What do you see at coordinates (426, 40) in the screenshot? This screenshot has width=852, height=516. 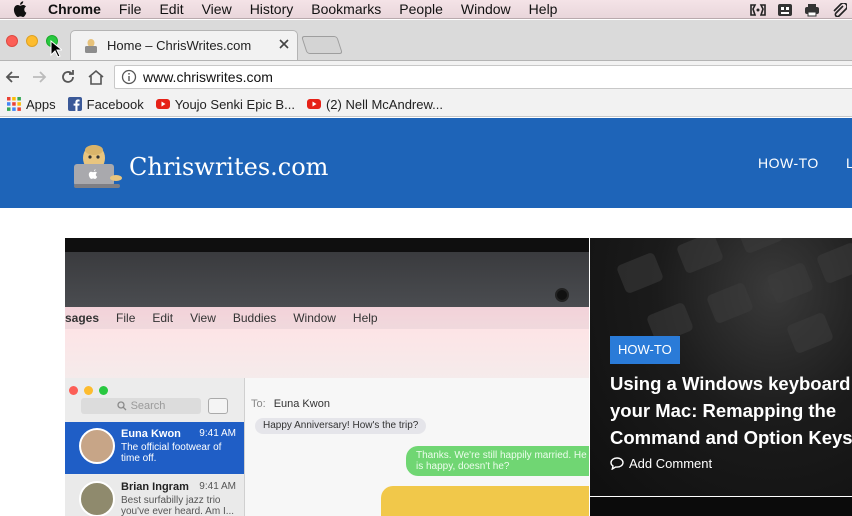 I see `tab-strip: Home – ChrisWrites.com` at bounding box center [426, 40].